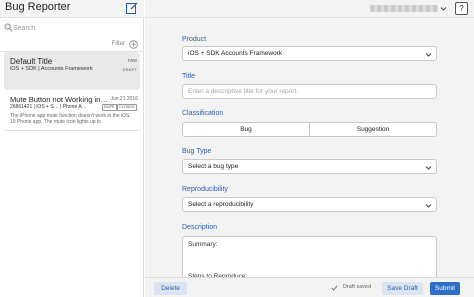 The image size is (474, 297). What do you see at coordinates (235, 53) in the screenshot?
I see `product-value: iOS + SDK Accounts Framework` at bounding box center [235, 53].